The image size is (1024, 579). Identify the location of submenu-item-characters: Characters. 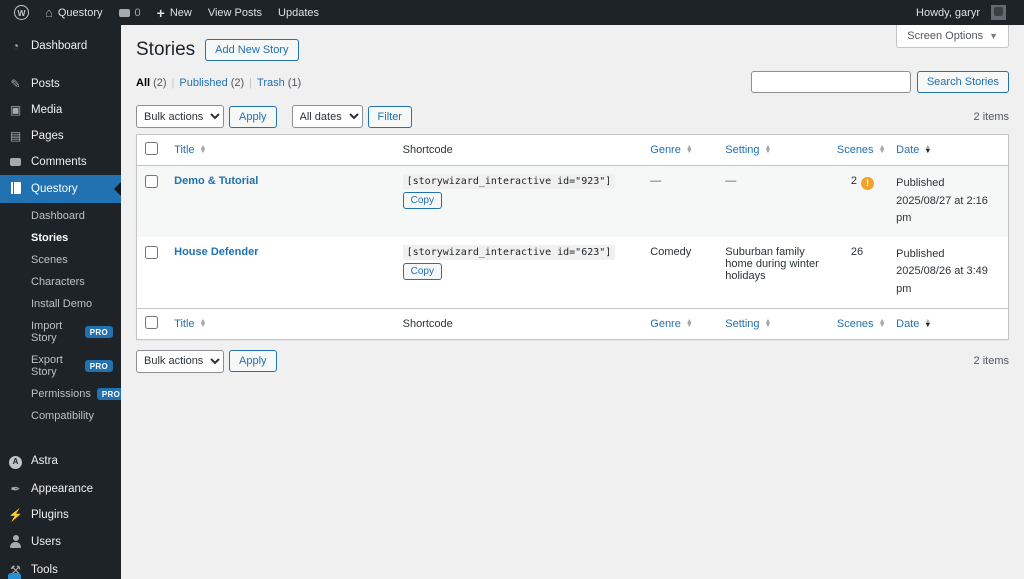
(60, 282).